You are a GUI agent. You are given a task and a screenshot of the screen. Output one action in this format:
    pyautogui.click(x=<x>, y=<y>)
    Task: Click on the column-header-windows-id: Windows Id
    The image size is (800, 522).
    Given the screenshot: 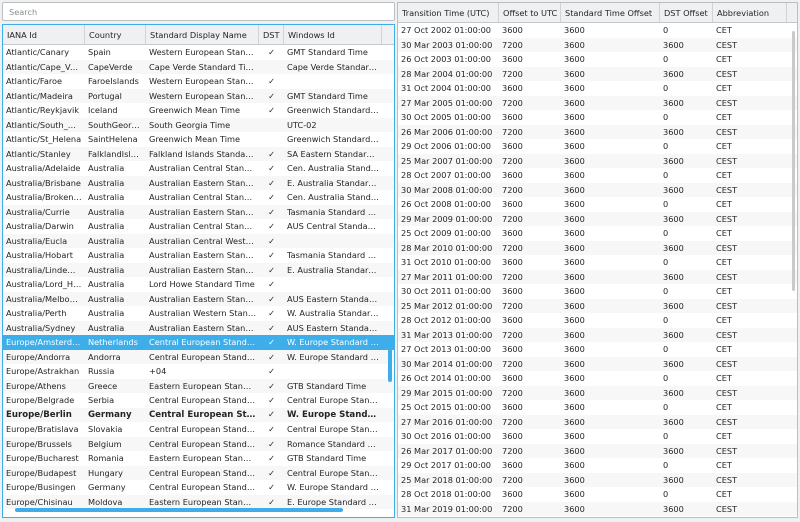 What is the action you would take?
    pyautogui.click(x=333, y=34)
    